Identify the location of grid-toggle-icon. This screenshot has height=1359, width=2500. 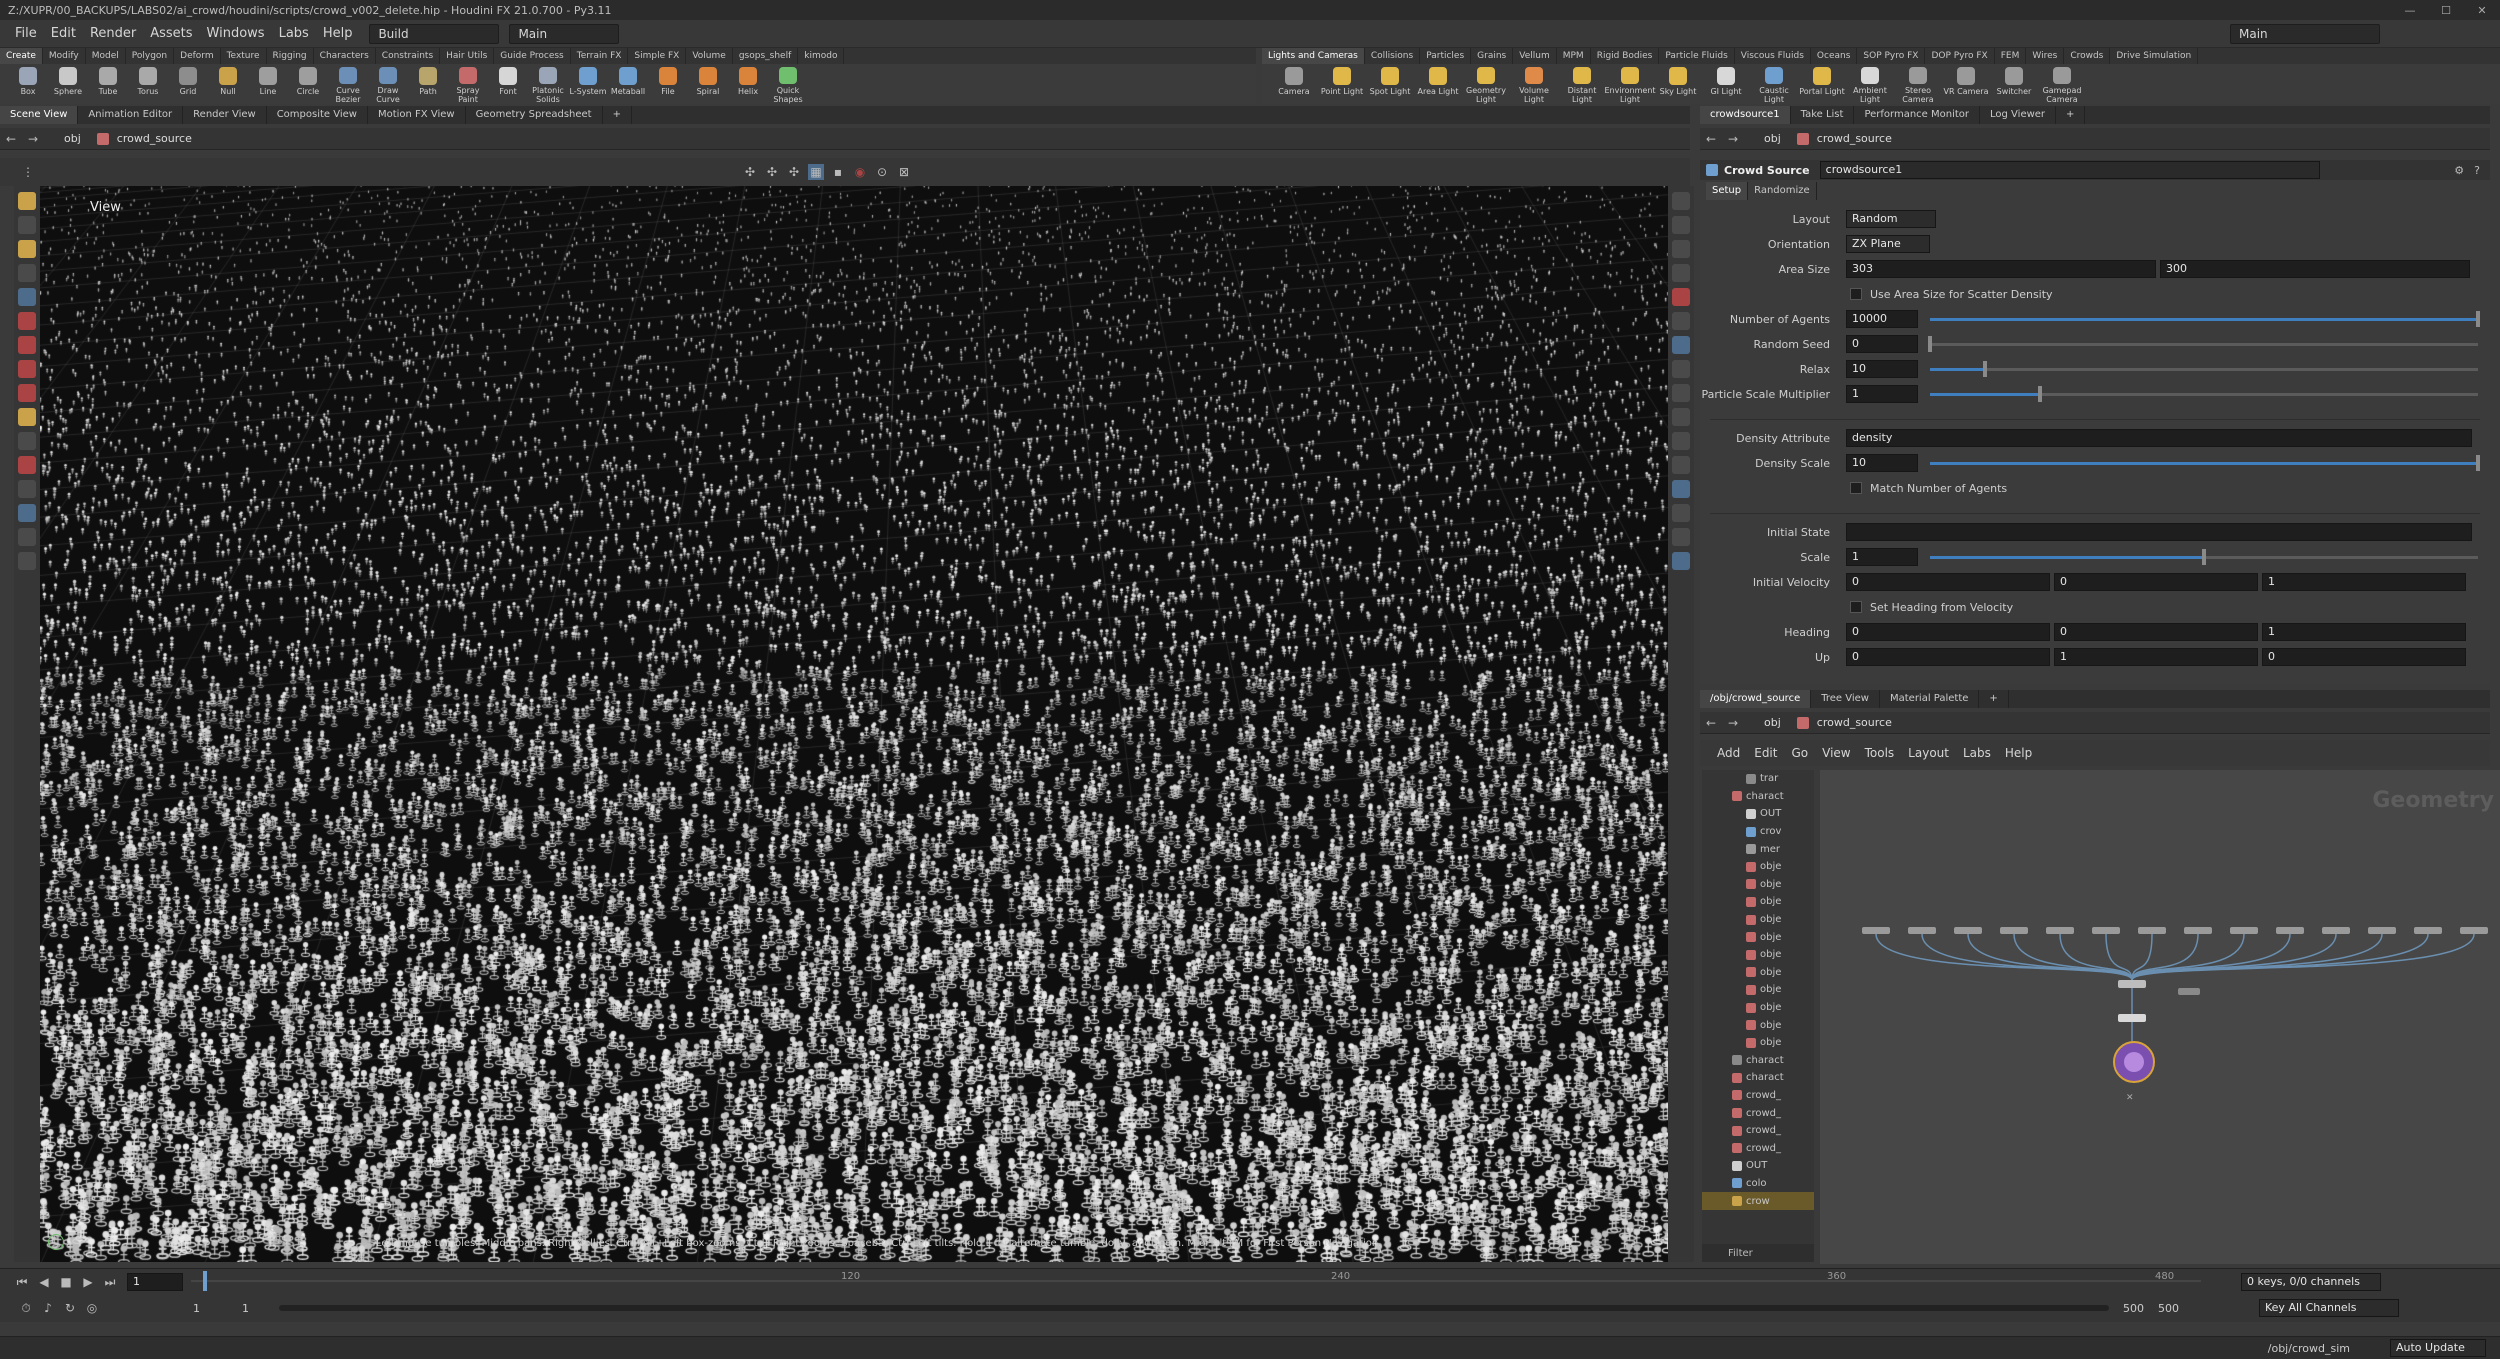
(1681, 489).